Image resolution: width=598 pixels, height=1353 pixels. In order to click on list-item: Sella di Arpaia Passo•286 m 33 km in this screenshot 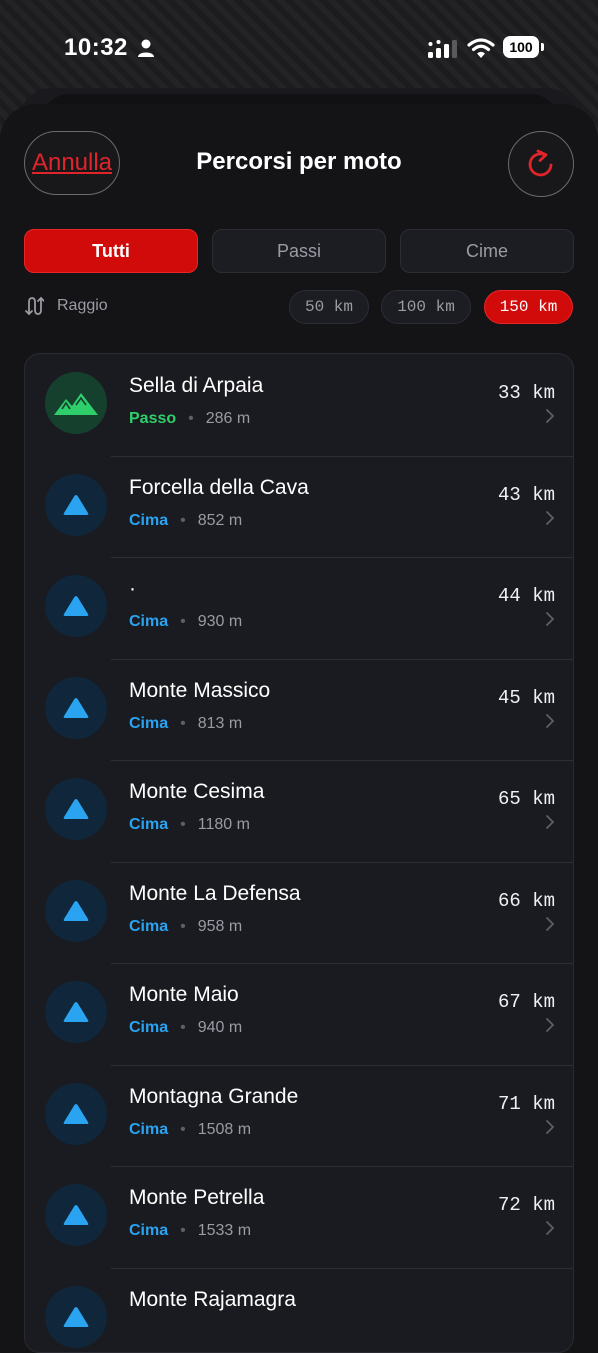, I will do `click(299, 405)`.